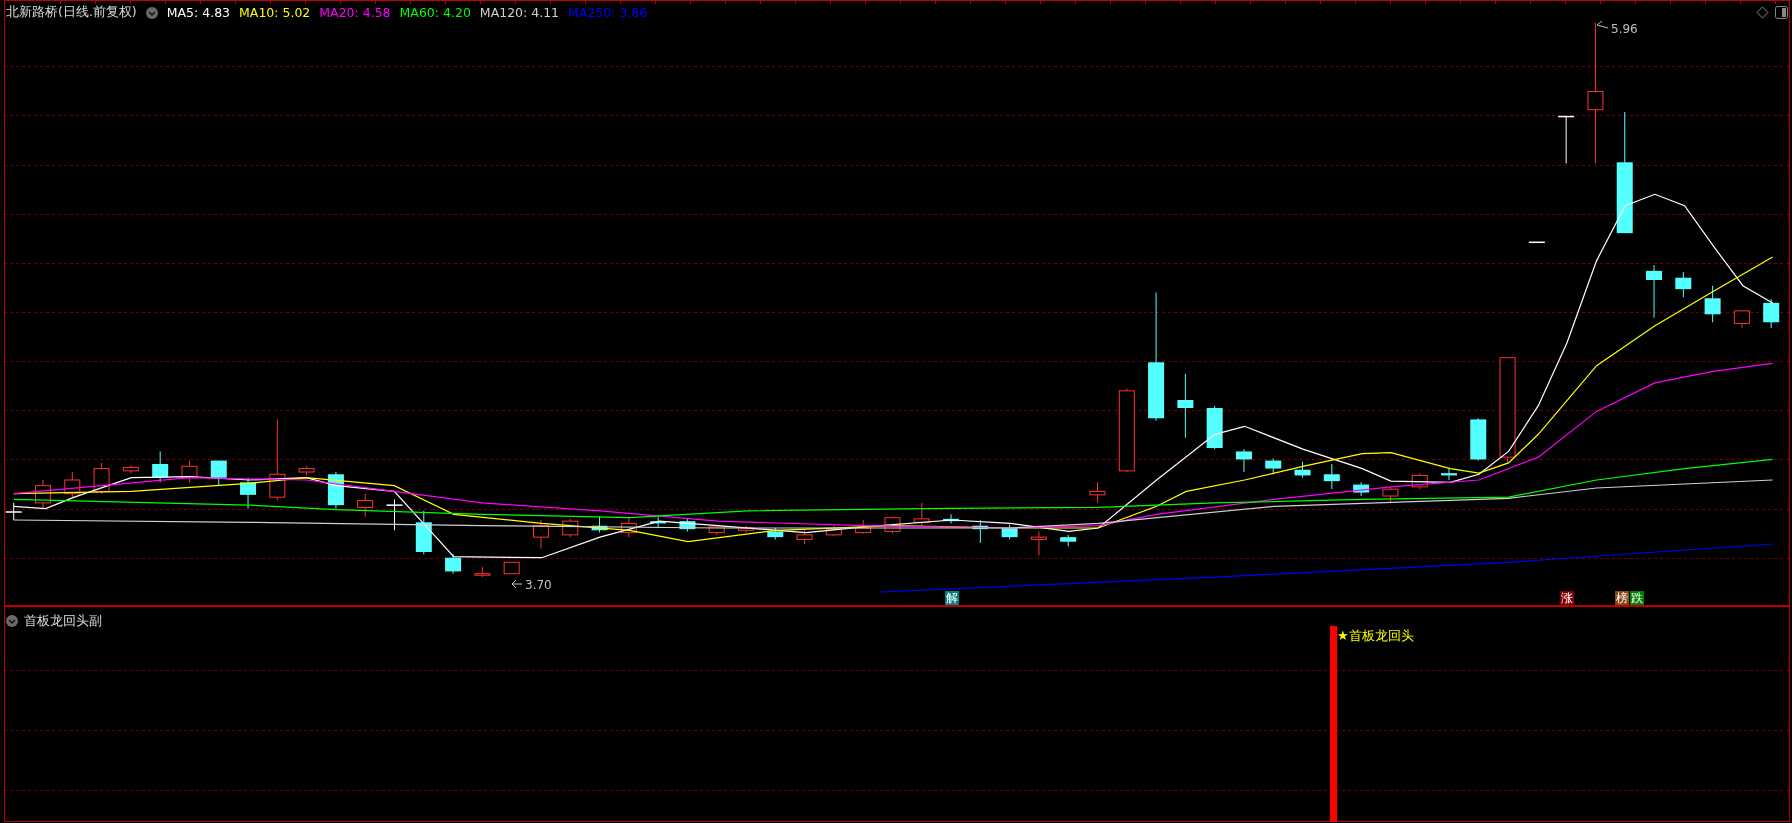  What do you see at coordinates (1762, 12) in the screenshot?
I see `diamond-icon` at bounding box center [1762, 12].